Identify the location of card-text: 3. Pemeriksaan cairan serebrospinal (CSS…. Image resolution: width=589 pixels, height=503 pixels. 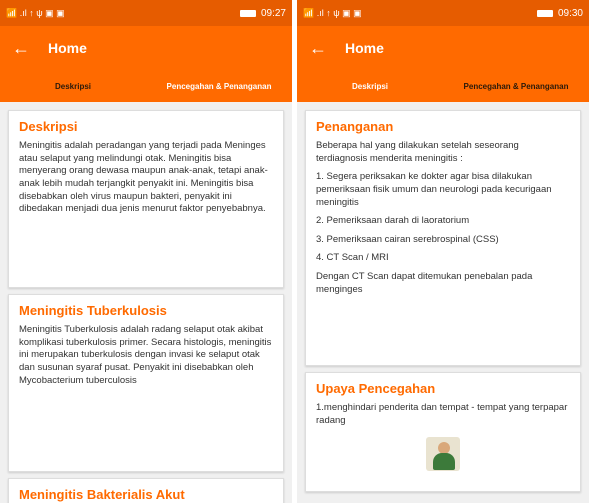
(407, 239).